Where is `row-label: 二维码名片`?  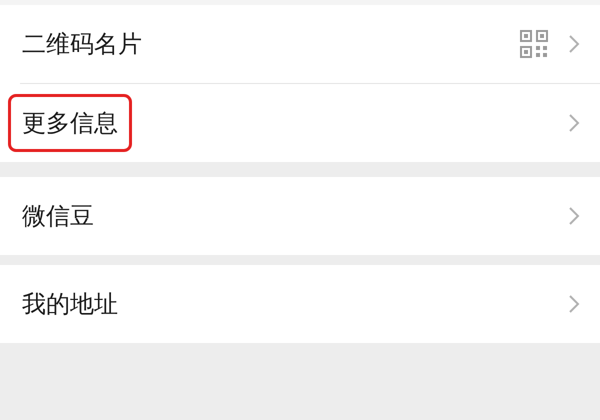 row-label: 二维码名片 is located at coordinates (82, 44).